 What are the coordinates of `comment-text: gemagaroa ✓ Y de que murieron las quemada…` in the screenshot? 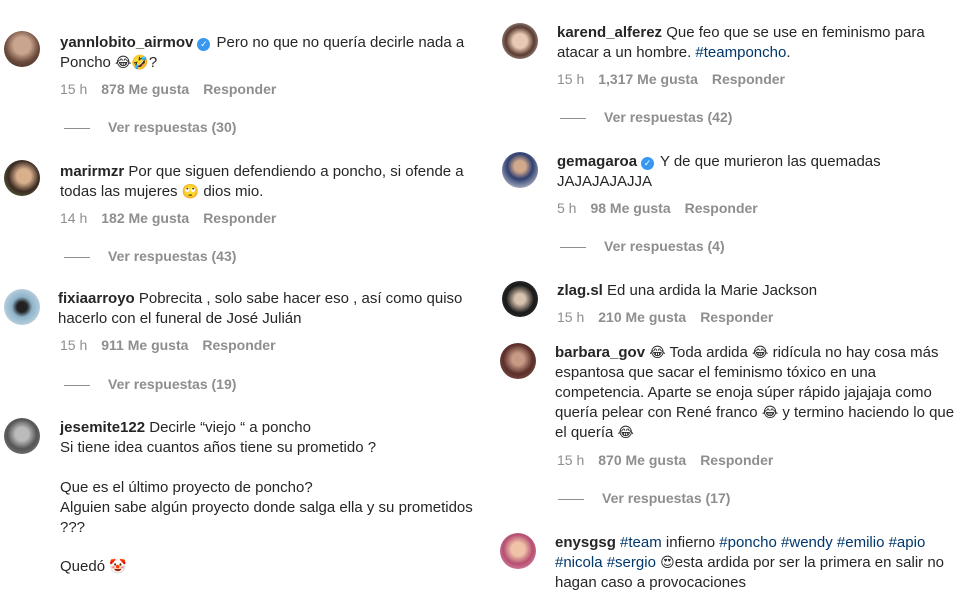 It's located at (757, 172).